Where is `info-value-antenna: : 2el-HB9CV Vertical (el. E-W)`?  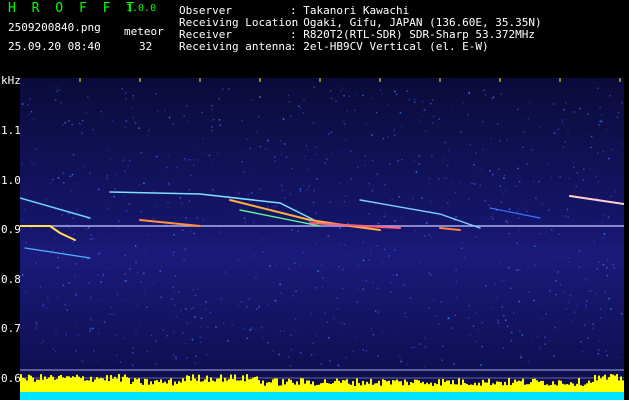
info-value-antenna: : 2el-HB9CV Vertical (el. E-W) is located at coordinates (389, 46).